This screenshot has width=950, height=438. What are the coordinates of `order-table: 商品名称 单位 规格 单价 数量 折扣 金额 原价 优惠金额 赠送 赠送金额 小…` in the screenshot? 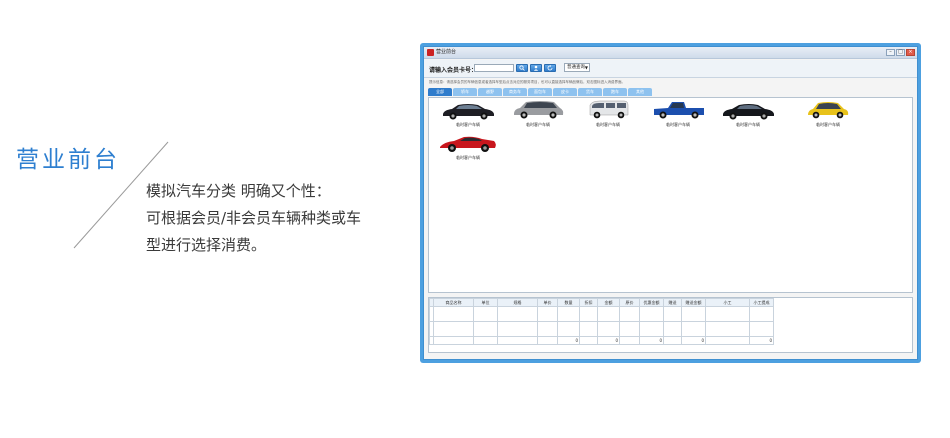 It's located at (601, 321).